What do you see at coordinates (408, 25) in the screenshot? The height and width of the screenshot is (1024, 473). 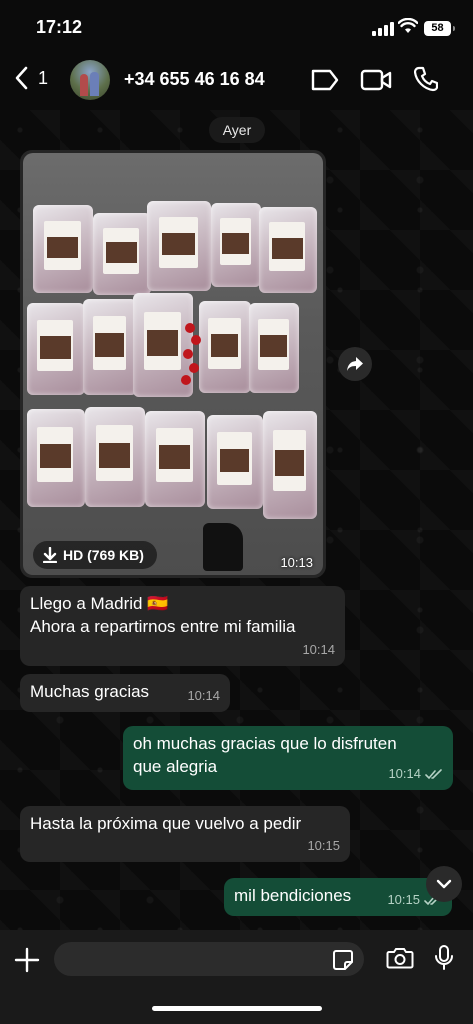 I see `wifi-icon` at bounding box center [408, 25].